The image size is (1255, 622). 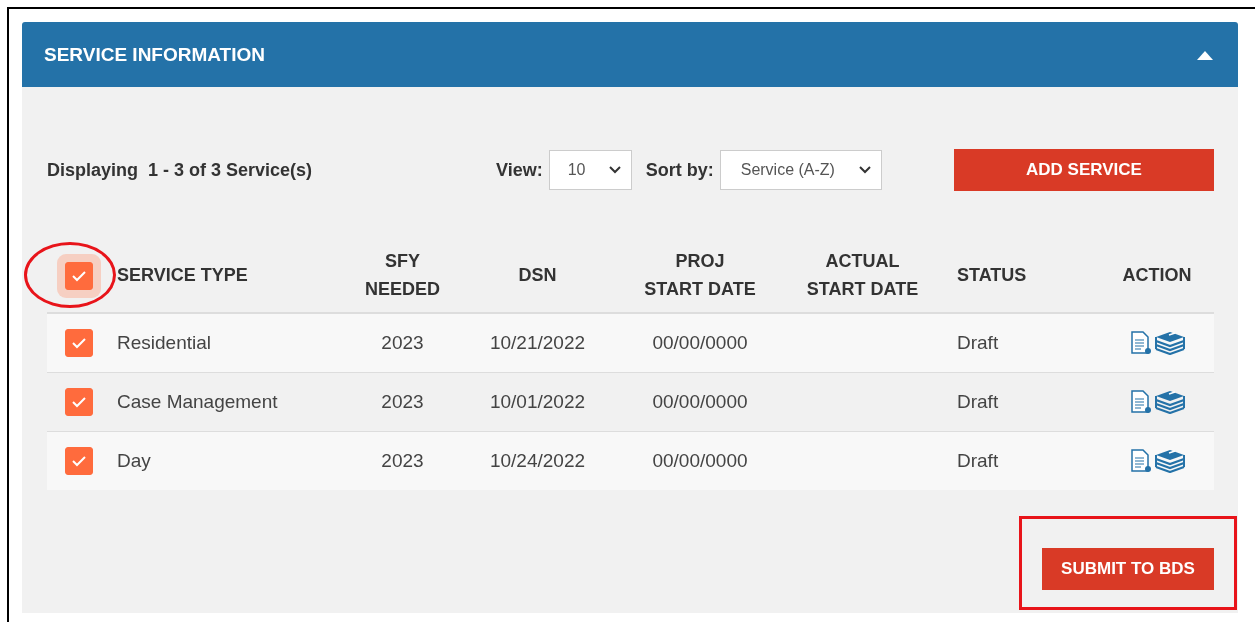 I want to click on column-header: ACTION, so click(x=1157, y=275).